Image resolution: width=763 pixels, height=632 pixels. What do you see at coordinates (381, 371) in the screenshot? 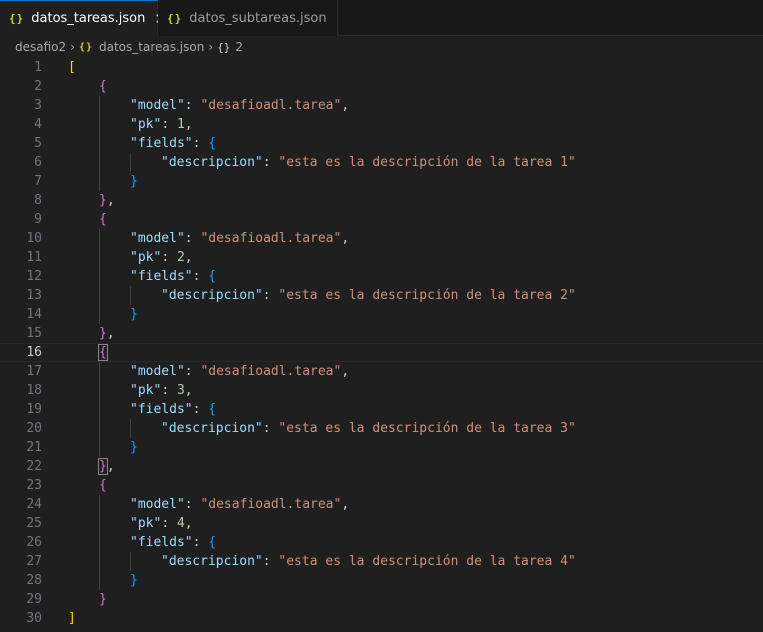
I see `code-line: 17 "model": "desafioadl.tarea",` at bounding box center [381, 371].